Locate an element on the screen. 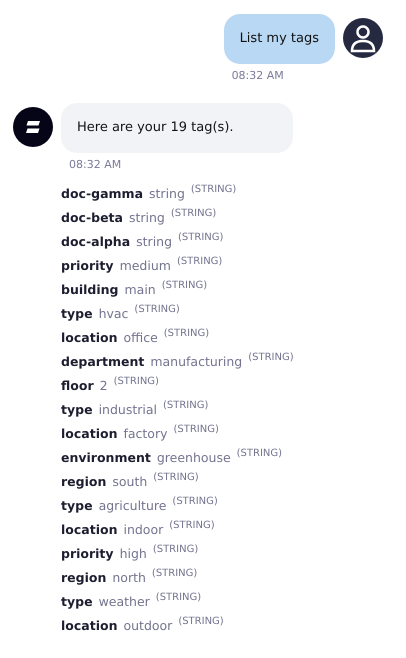  tag-value: industrial is located at coordinates (127, 410).